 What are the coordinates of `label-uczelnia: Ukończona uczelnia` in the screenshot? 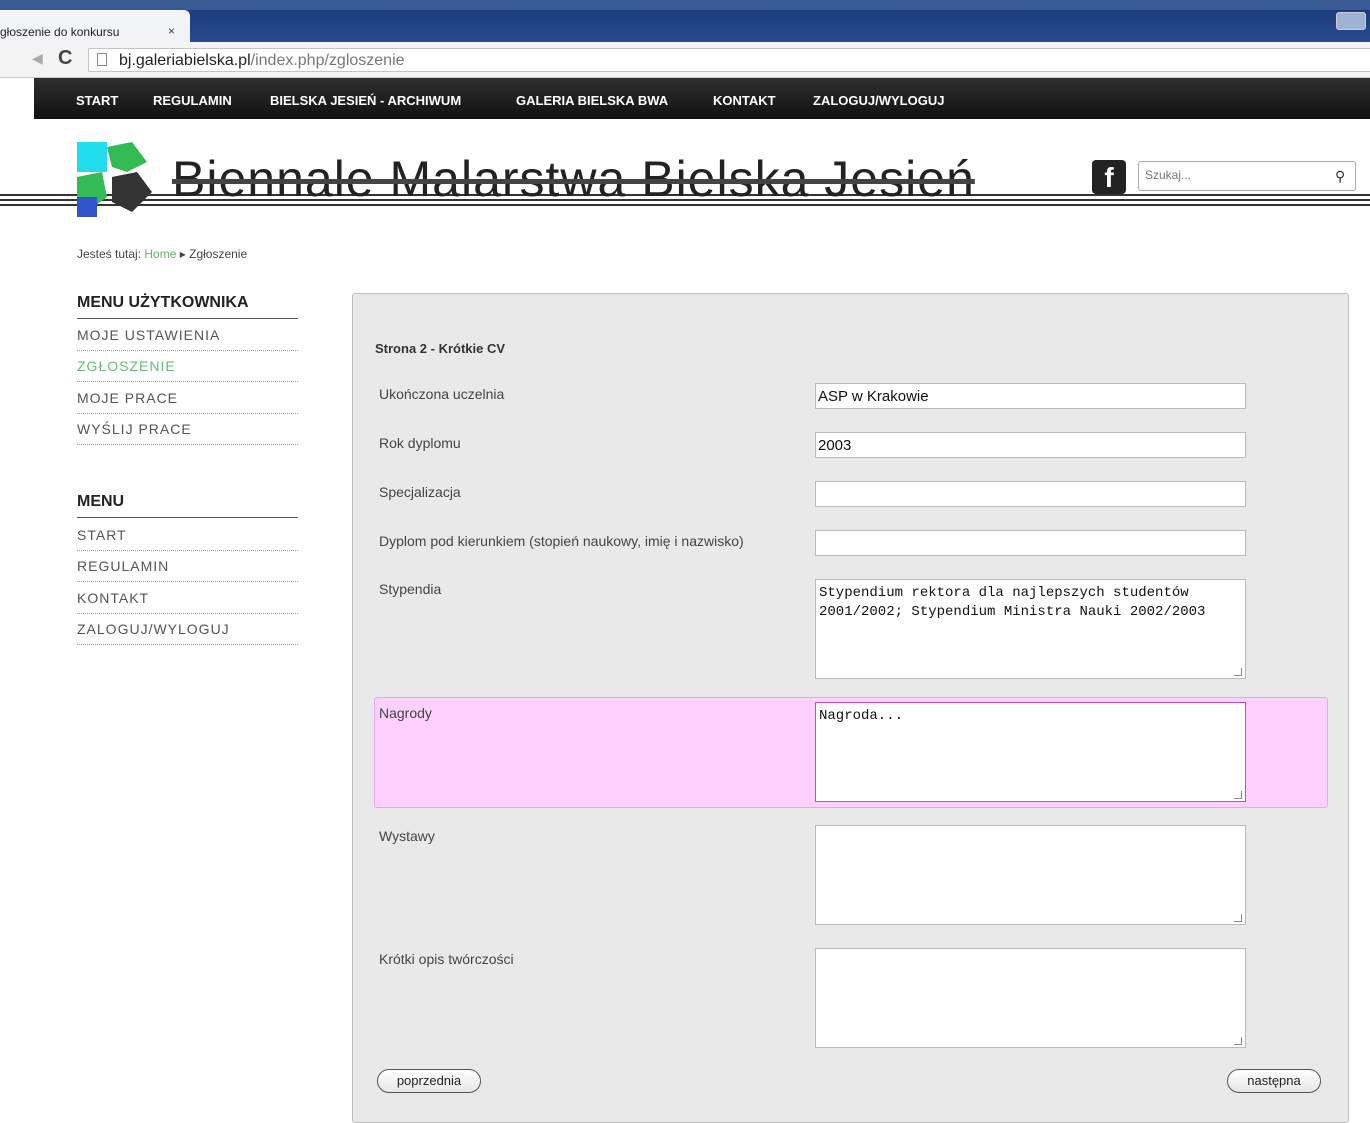 It's located at (442, 394).